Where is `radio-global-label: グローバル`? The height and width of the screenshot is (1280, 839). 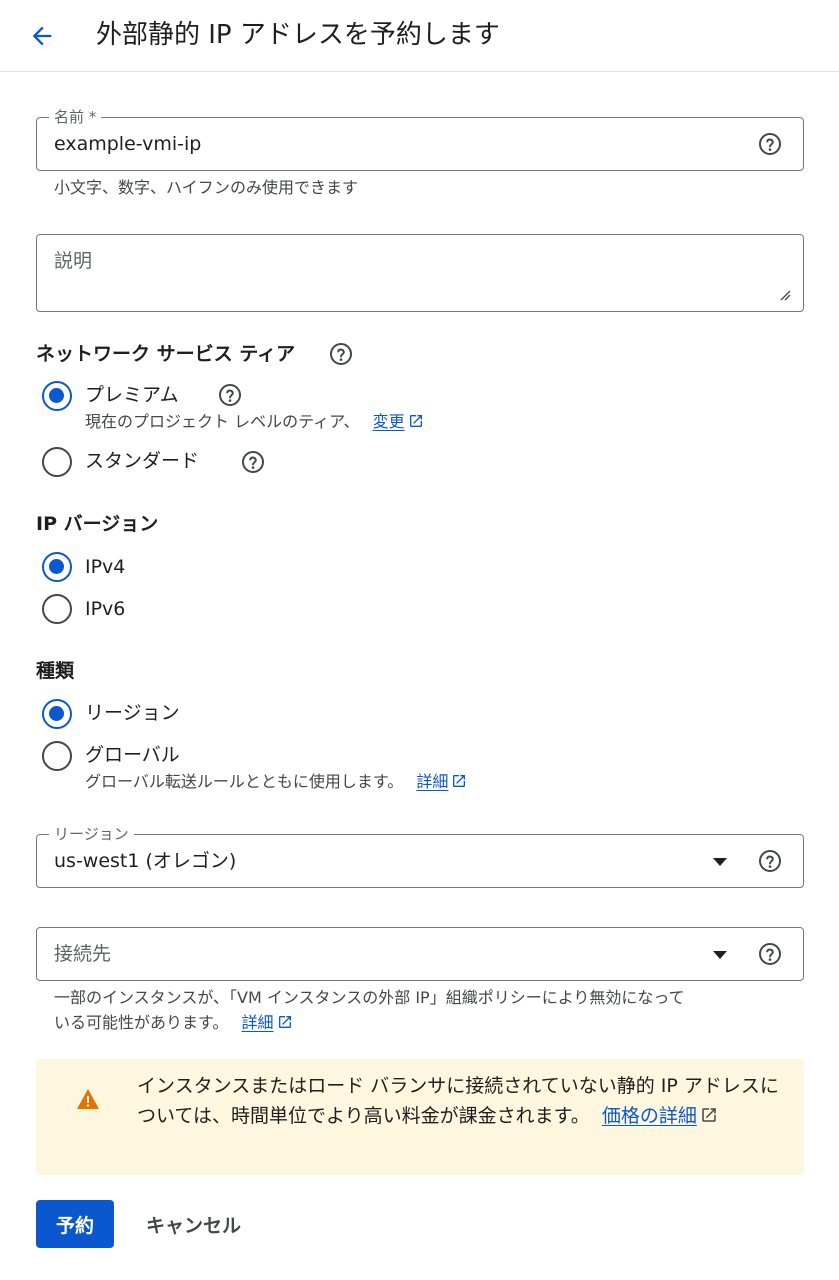 radio-global-label: グローバル is located at coordinates (132, 755).